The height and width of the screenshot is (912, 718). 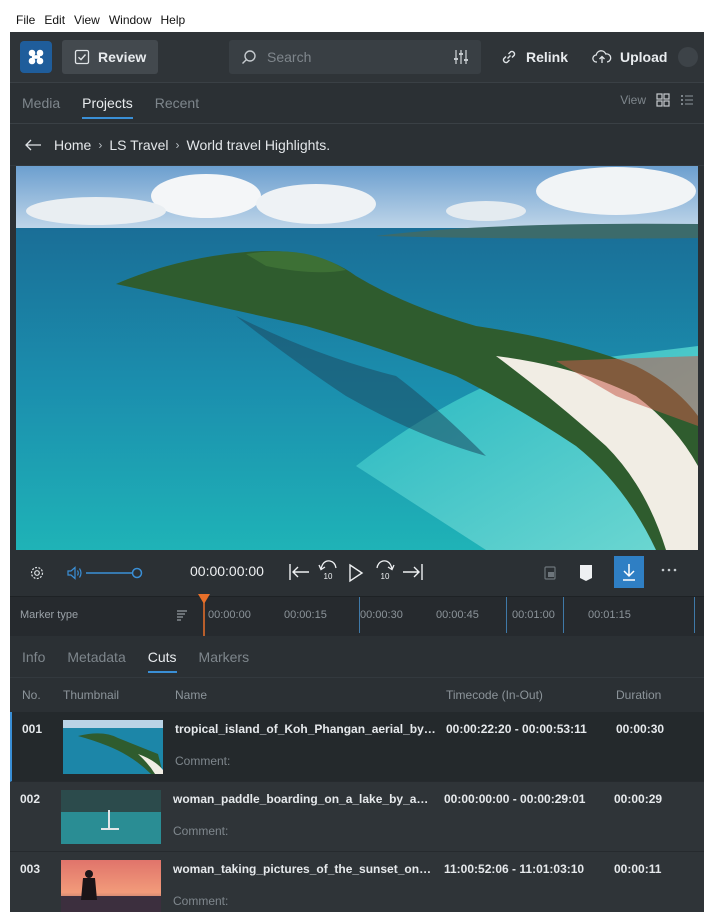 I want to click on menu-window: Window, so click(x=130, y=20).